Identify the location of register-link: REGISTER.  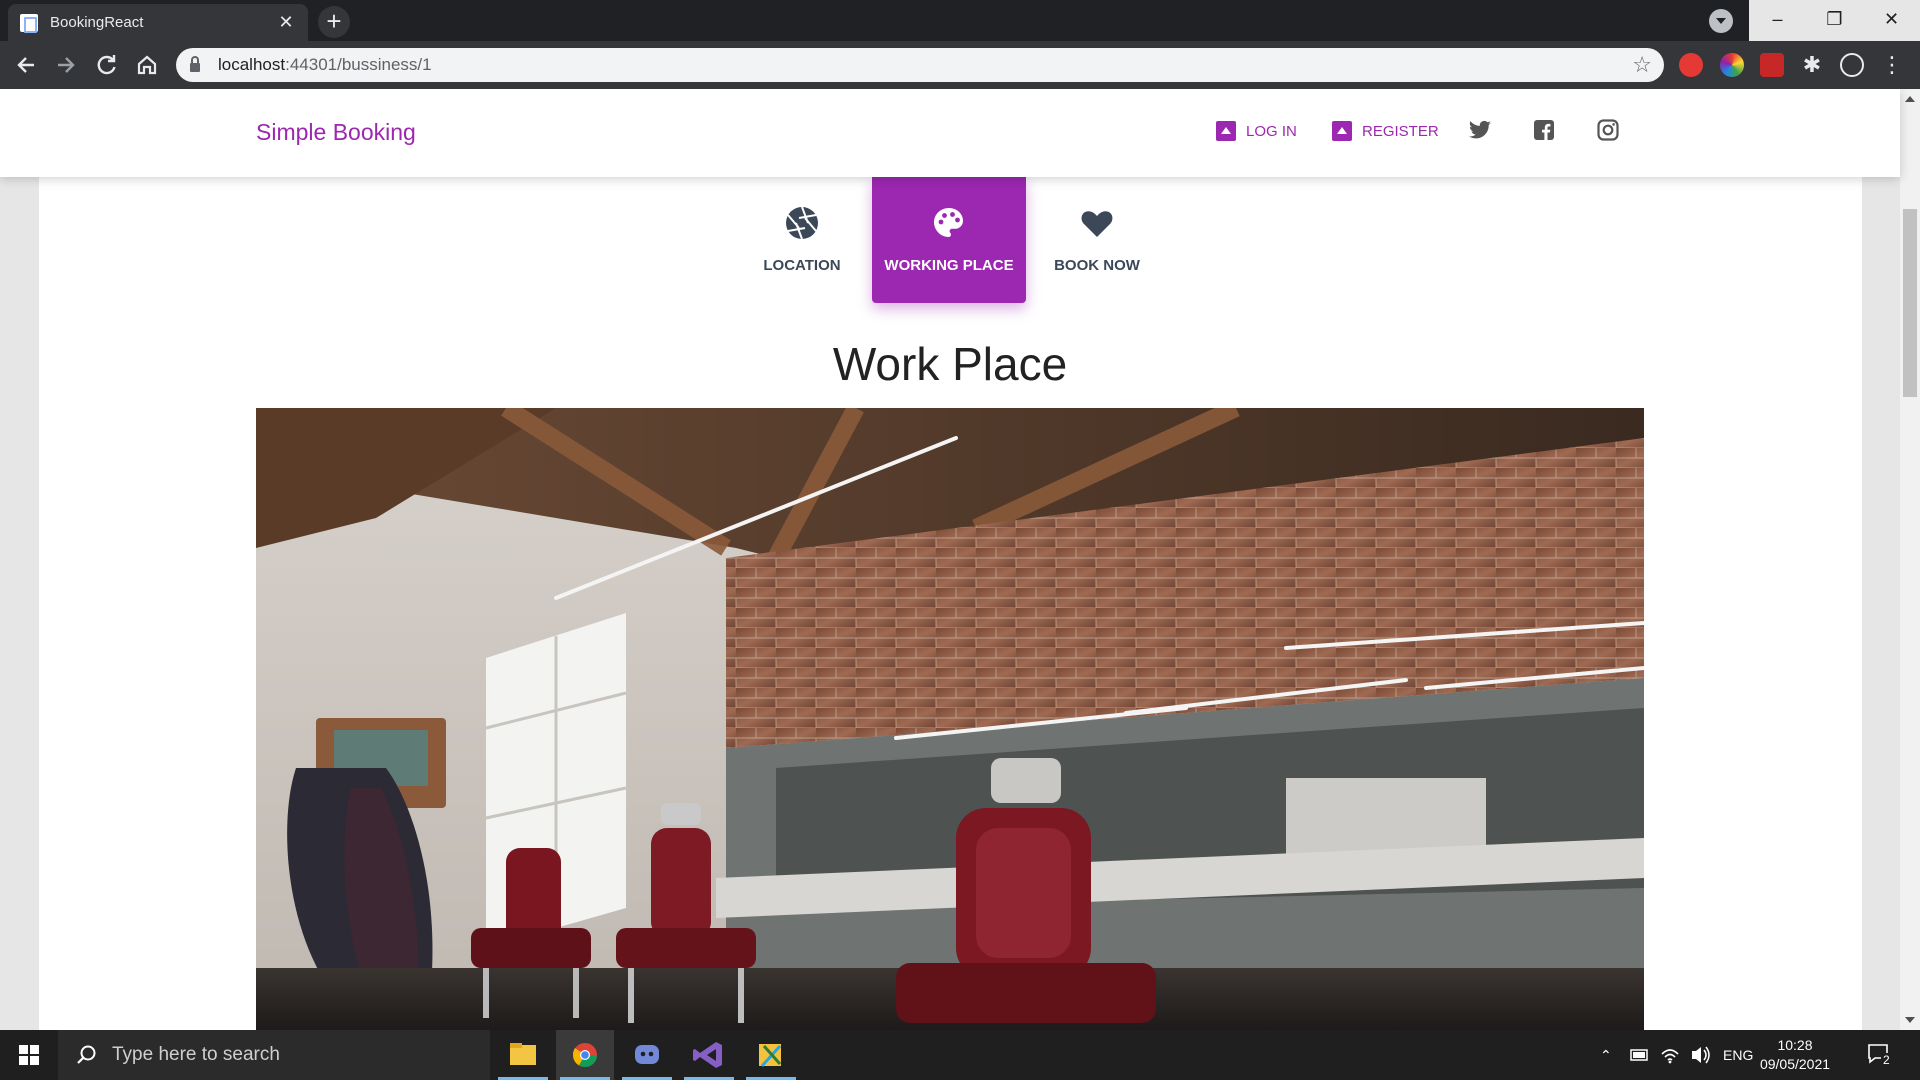
(1385, 131).